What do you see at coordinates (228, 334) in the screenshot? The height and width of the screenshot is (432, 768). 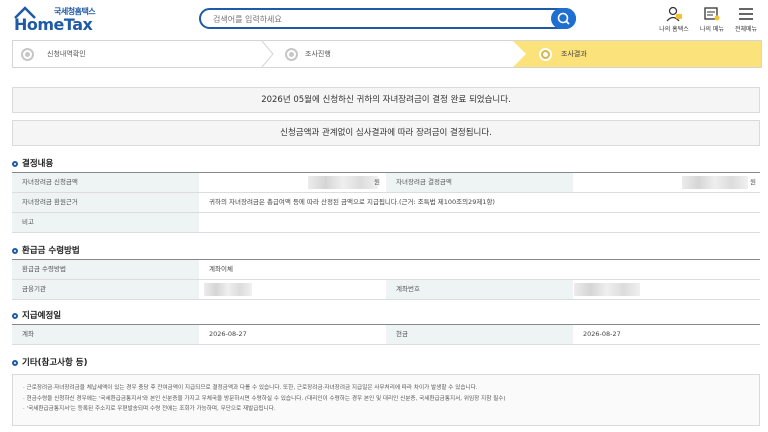 I see `account-payment-date: 2026-08-27` at bounding box center [228, 334].